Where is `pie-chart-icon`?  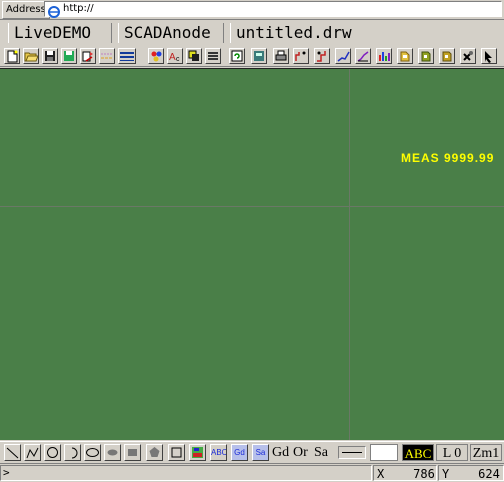 pie-chart-icon is located at coordinates (405, 56).